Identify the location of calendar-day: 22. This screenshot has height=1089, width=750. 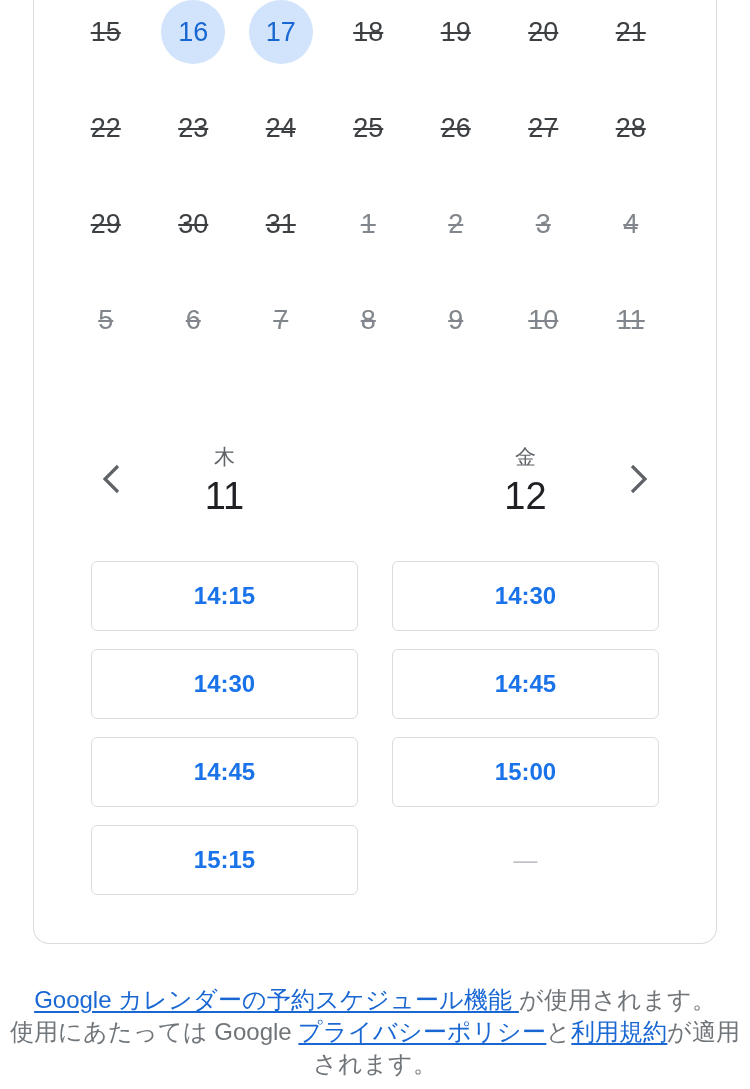
(105, 128).